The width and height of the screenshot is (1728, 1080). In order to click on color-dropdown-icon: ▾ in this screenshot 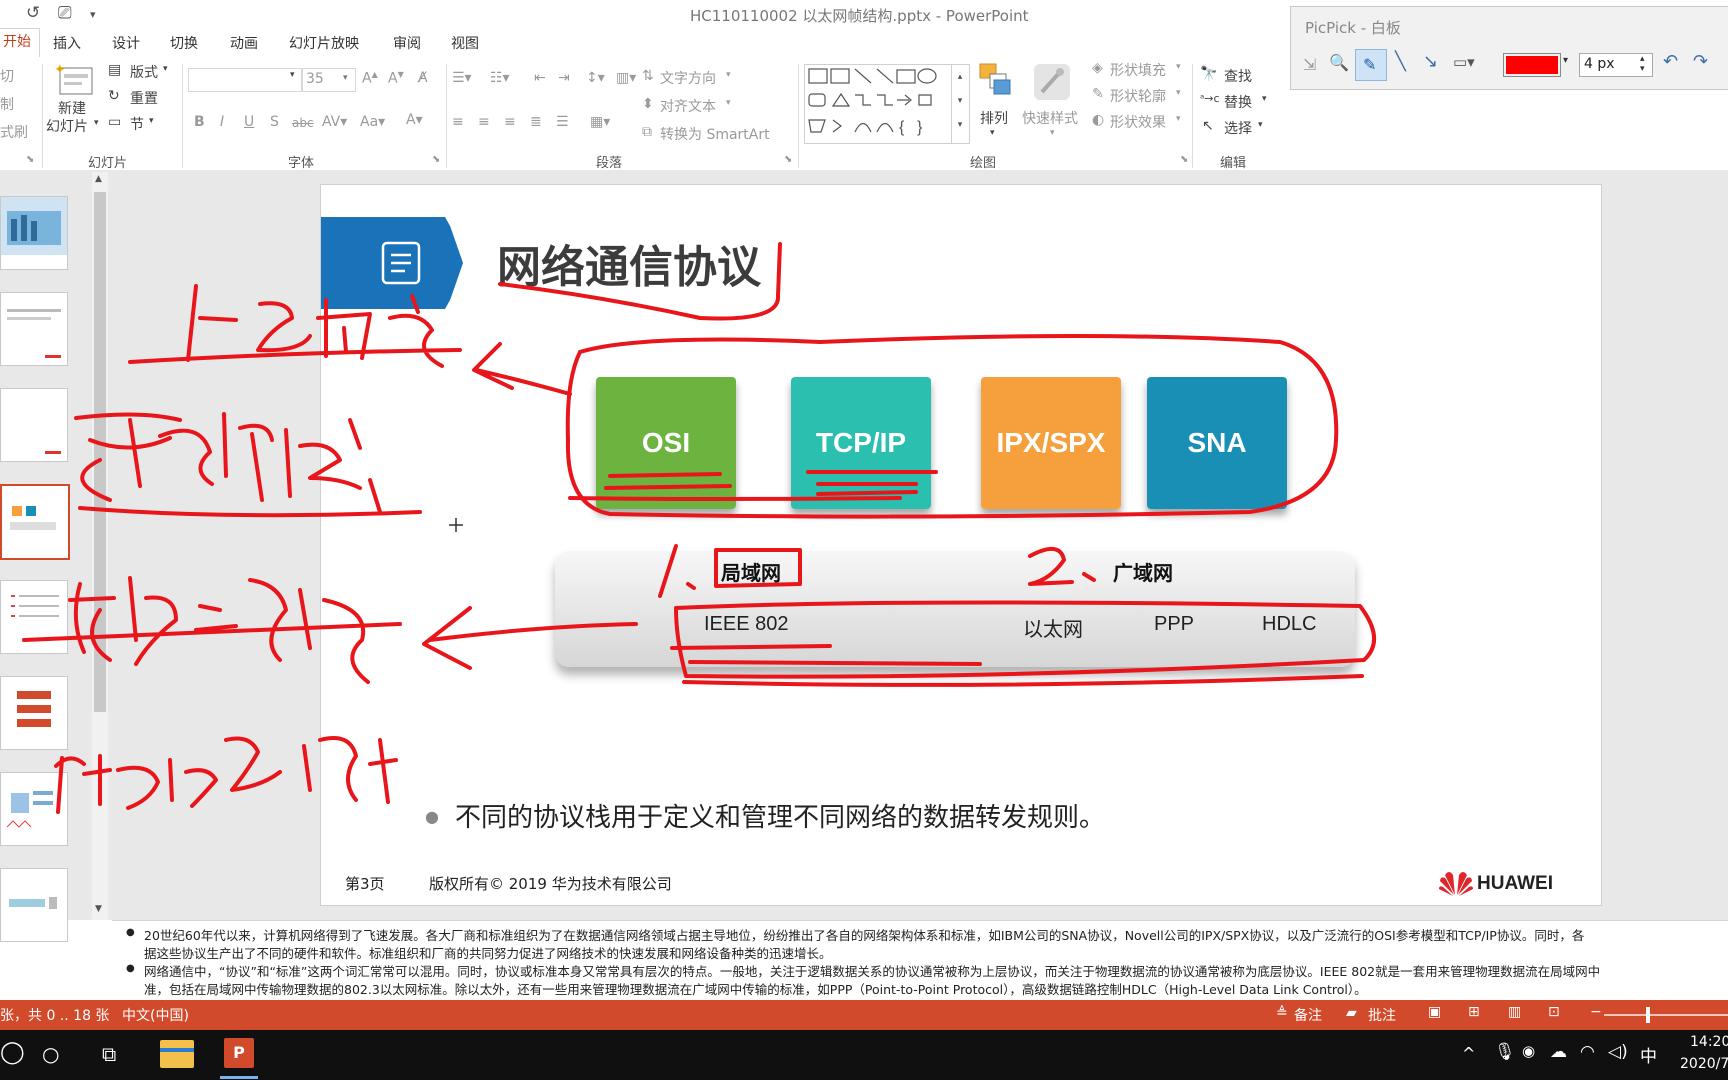, I will do `click(1565, 60)`.